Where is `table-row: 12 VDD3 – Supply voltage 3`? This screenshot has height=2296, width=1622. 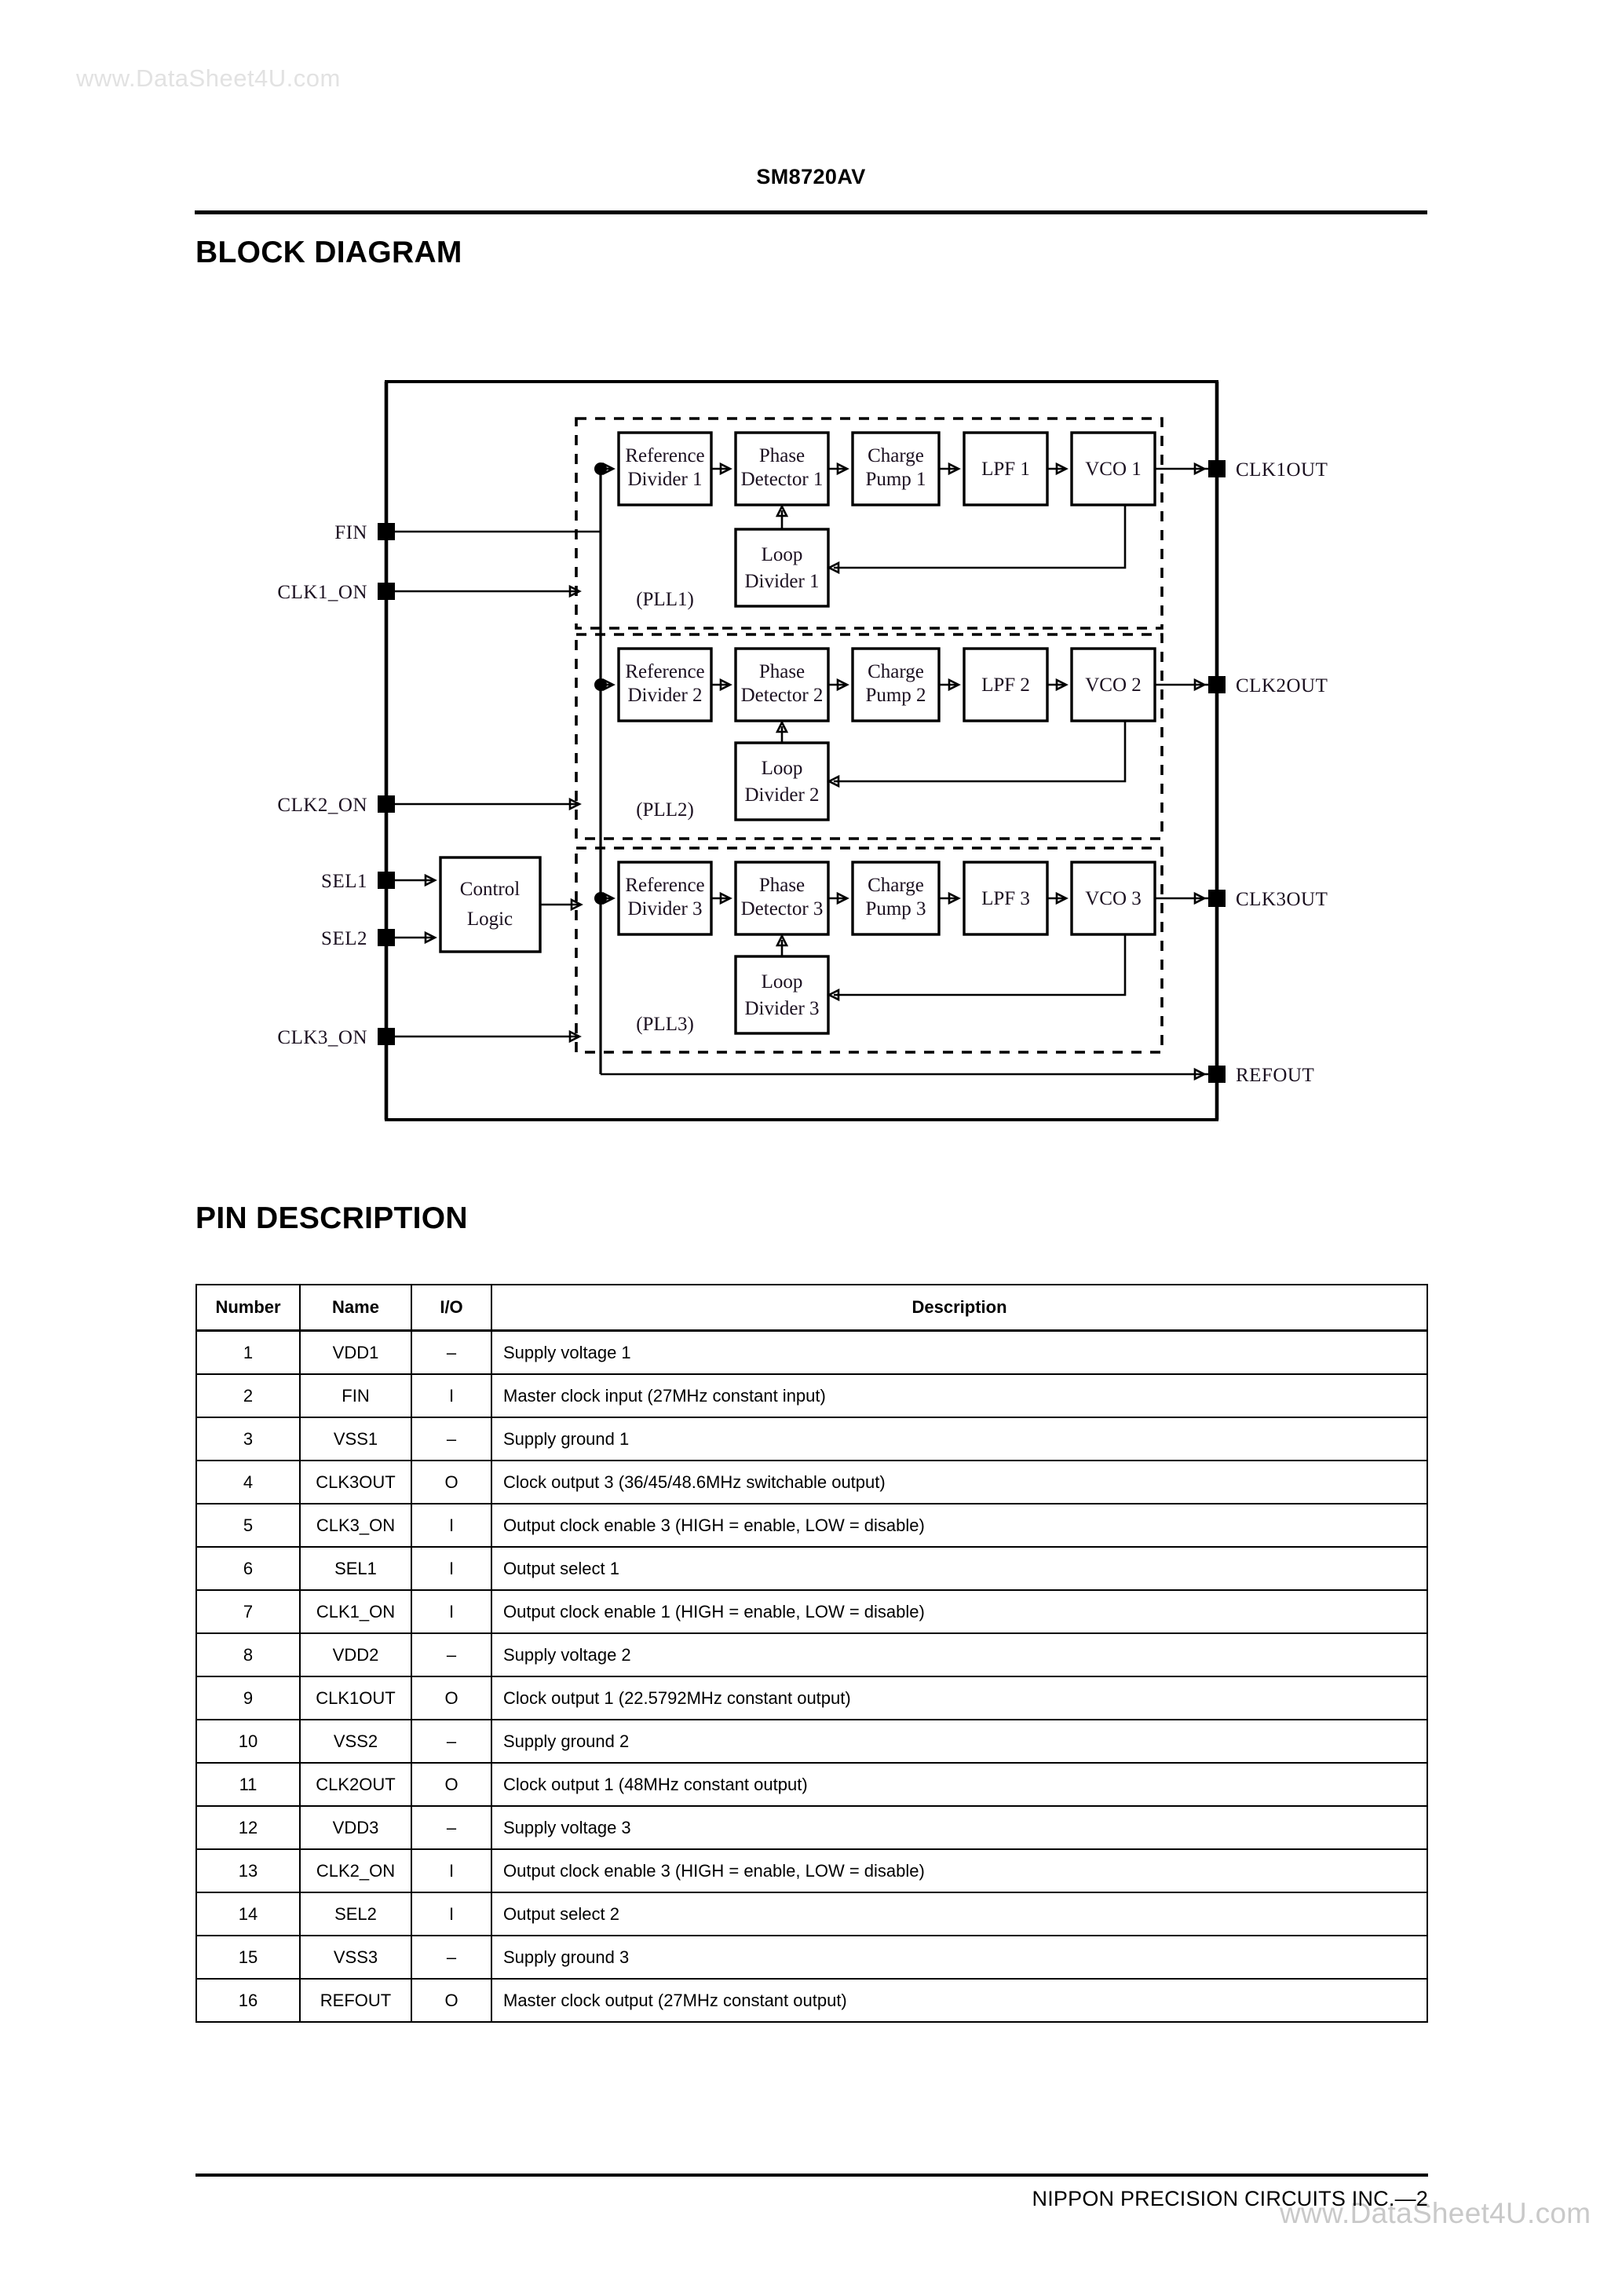 table-row: 12 VDD3 – Supply voltage 3 is located at coordinates (811, 1828).